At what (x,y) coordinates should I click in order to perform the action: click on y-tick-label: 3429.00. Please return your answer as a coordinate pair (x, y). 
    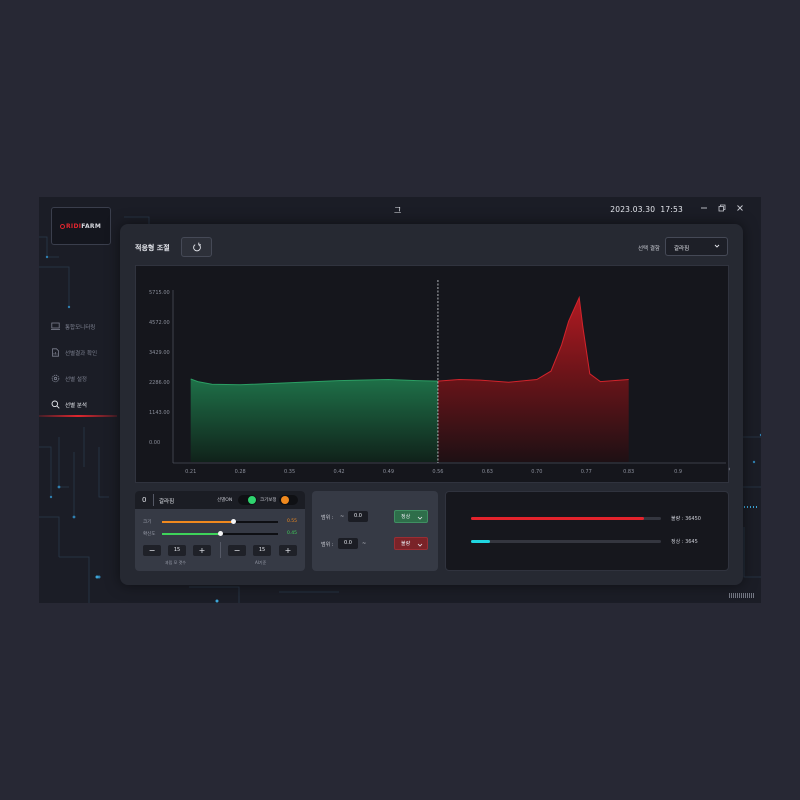
    Looking at the image, I should click on (159, 353).